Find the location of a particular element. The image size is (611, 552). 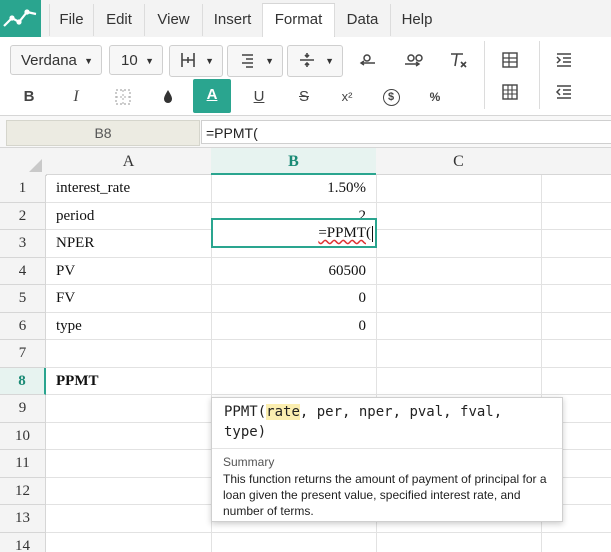

row-header-3: 3 is located at coordinates (23, 244).